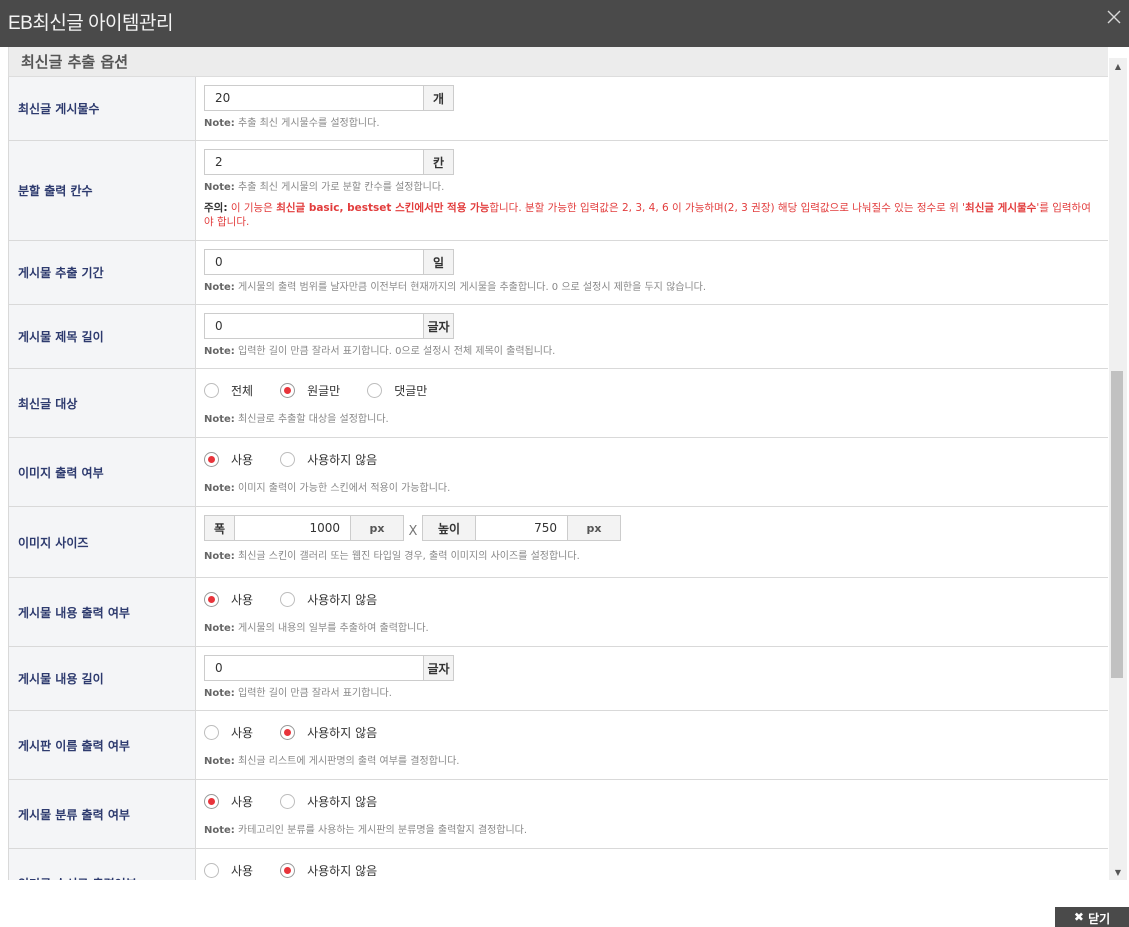 The image size is (1129, 927). I want to click on height-label: 높이, so click(449, 528).